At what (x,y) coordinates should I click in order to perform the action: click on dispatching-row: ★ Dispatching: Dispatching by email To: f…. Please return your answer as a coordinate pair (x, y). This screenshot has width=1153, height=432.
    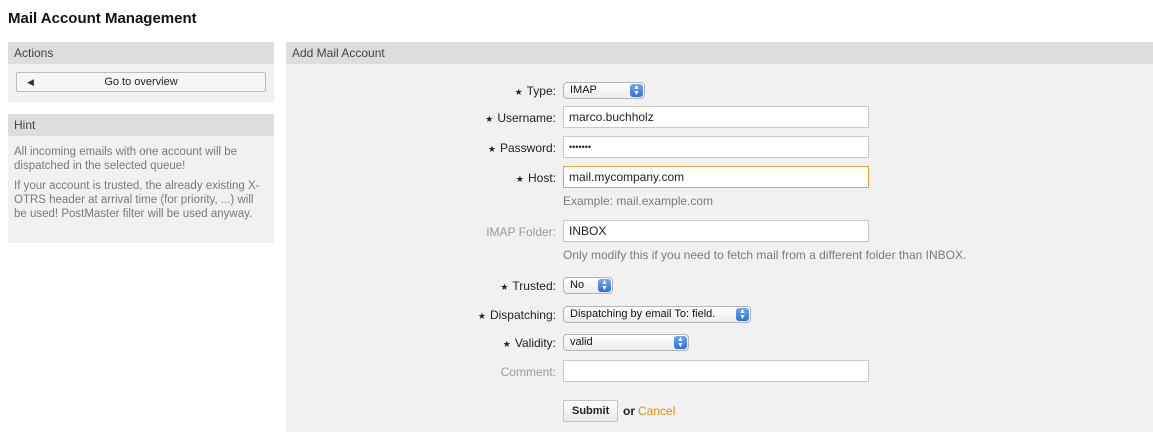
    Looking at the image, I should click on (719, 314).